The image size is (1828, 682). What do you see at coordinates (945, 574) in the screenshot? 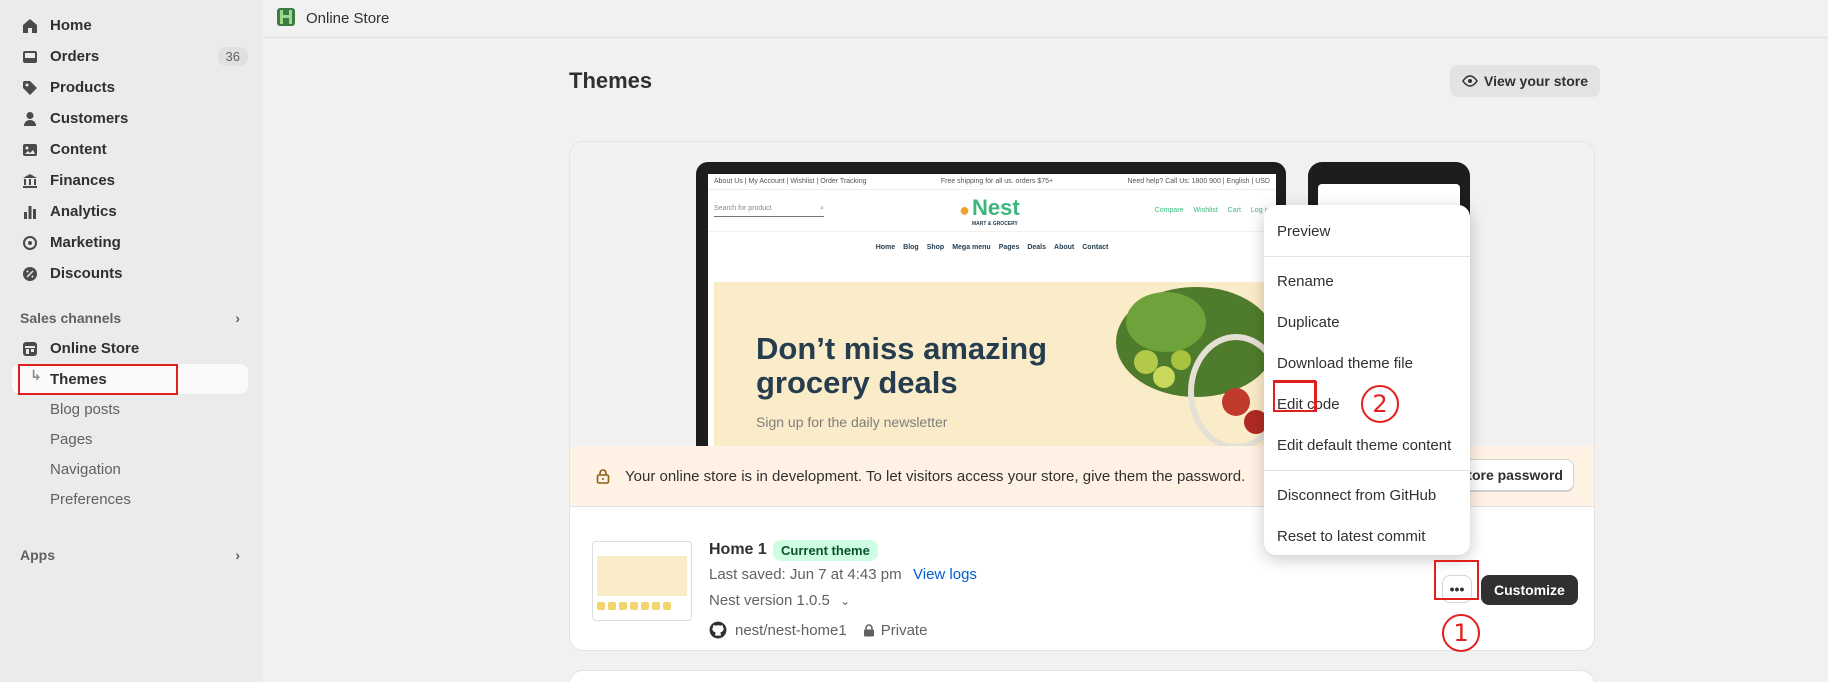
I see `view-logs-link: View logs` at bounding box center [945, 574].